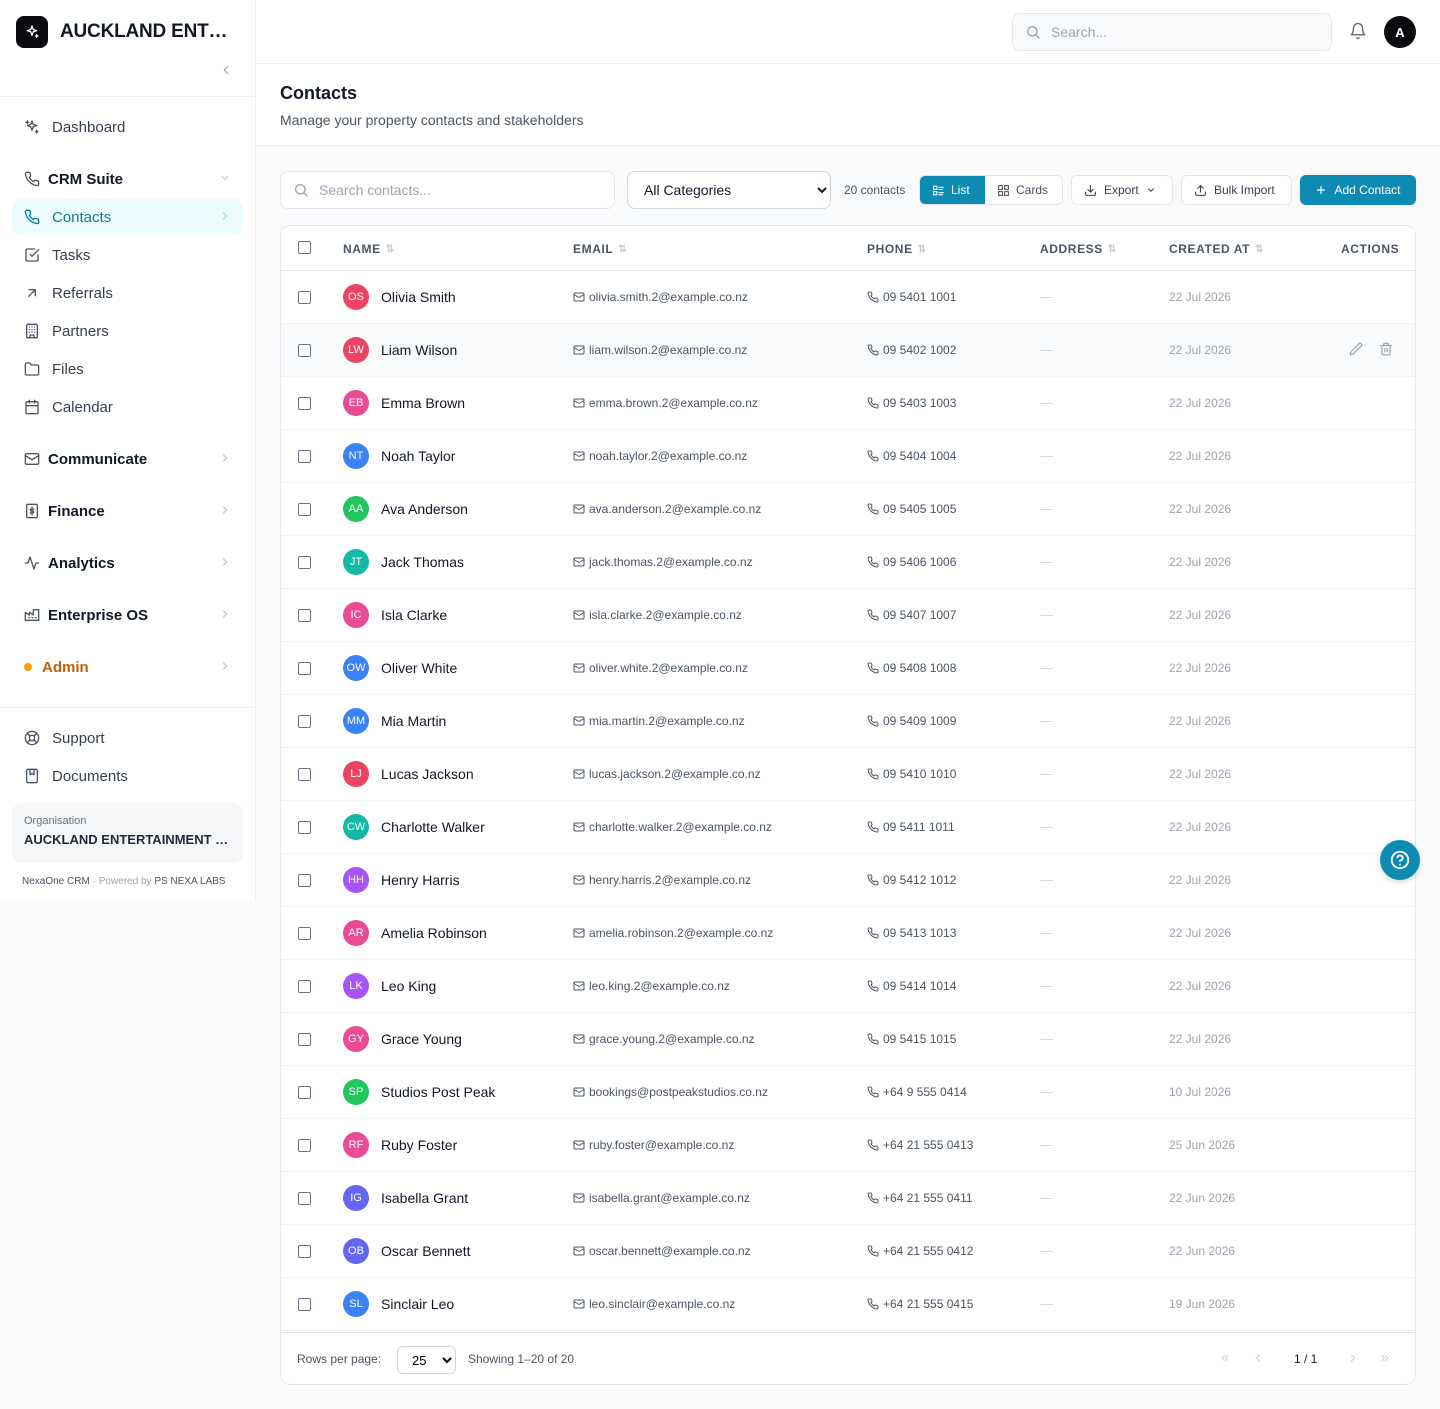  Describe the element at coordinates (127, 833) in the screenshot. I see `organisation-card: Organisation AUCKLAND ENTERTAINMENT CO.` at that location.